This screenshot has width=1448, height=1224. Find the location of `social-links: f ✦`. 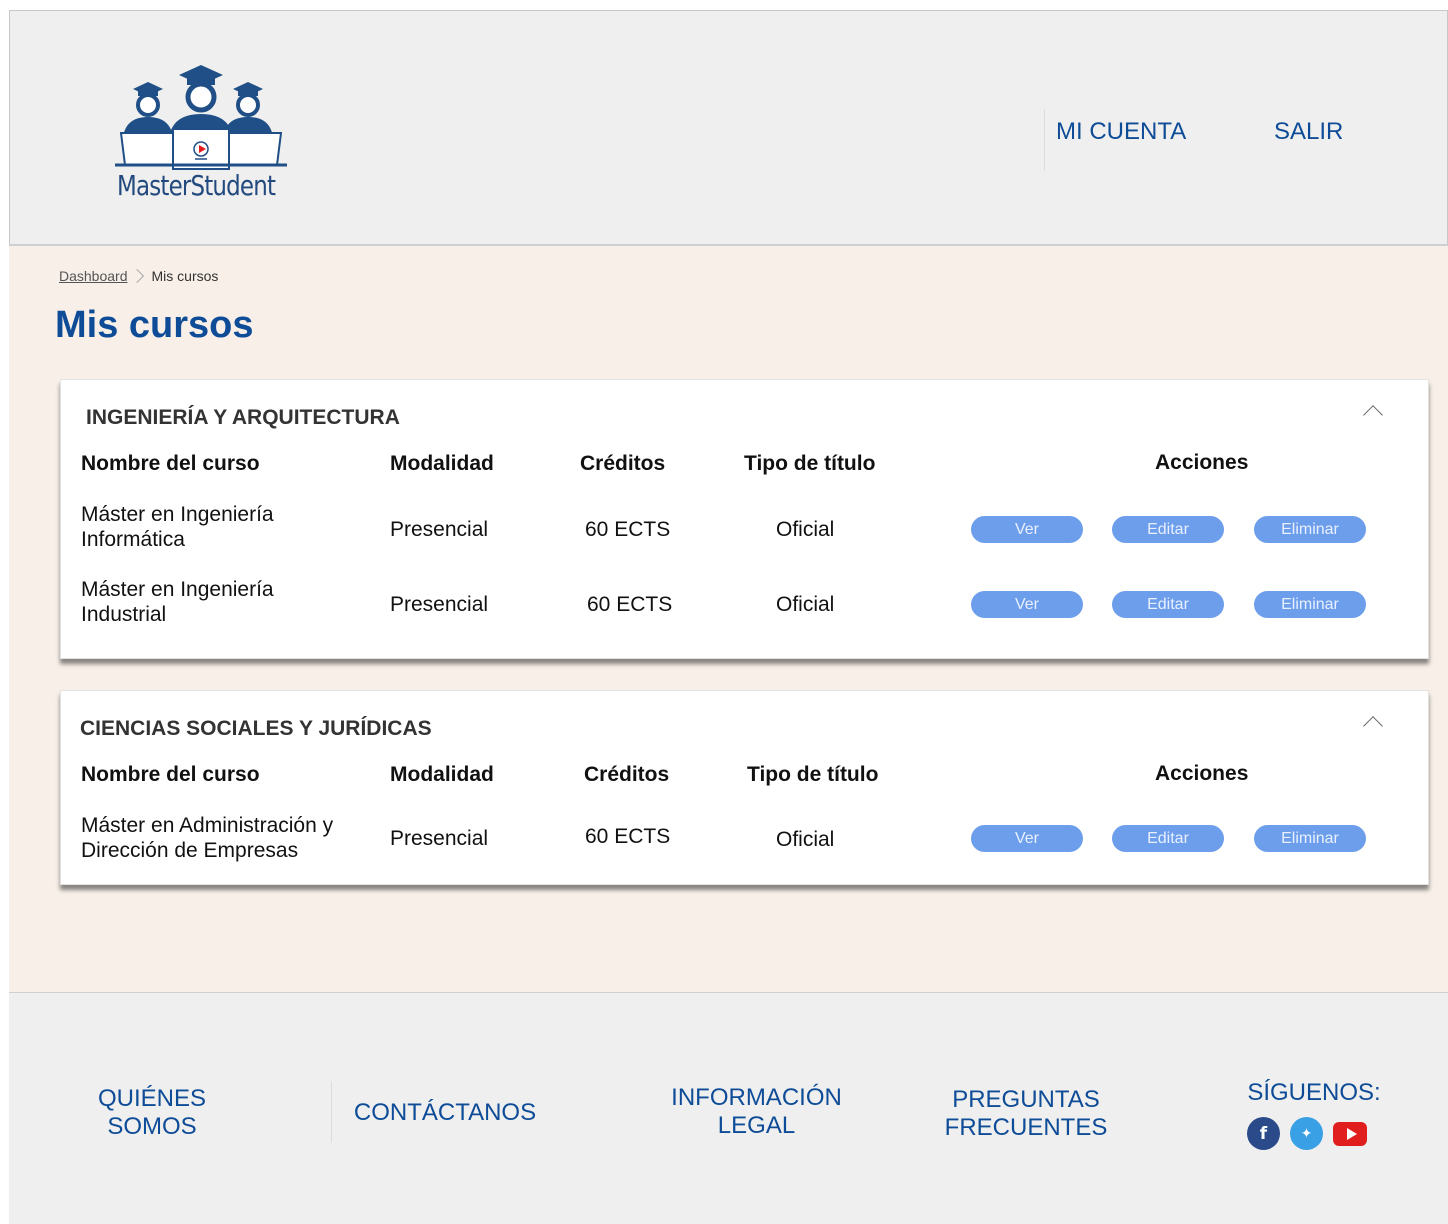

social-links: f ✦ is located at coordinates (1307, 1133).